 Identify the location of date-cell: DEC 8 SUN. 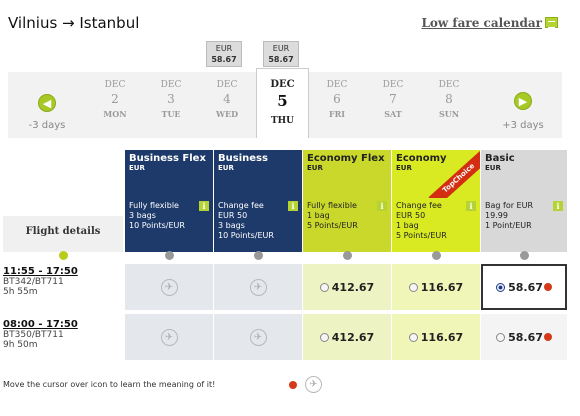
(449, 105).